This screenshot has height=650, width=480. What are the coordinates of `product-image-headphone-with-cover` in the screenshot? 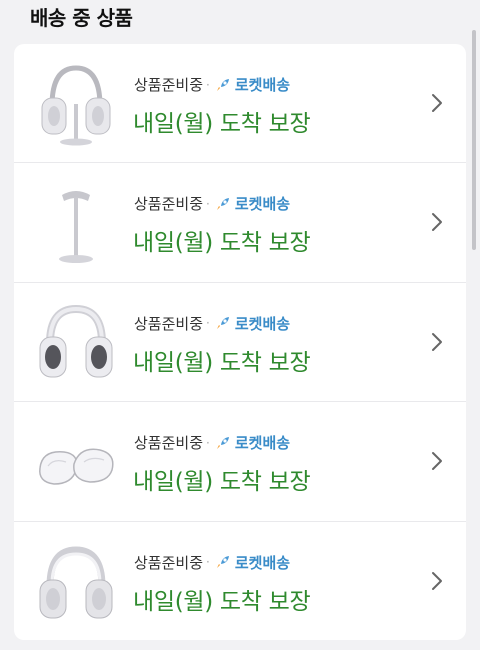 It's located at (76, 341).